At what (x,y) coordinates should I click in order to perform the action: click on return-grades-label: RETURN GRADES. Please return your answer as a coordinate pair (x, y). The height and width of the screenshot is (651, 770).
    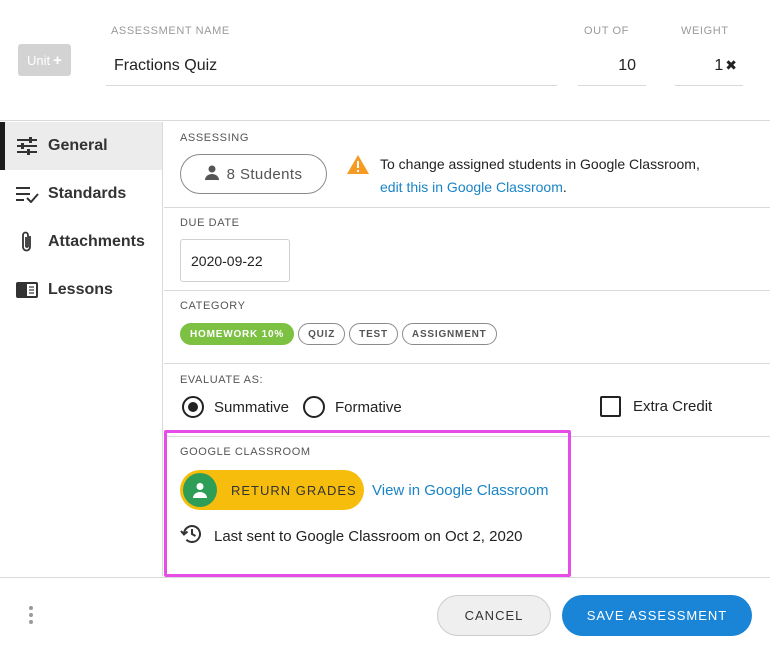
    Looking at the image, I should click on (294, 490).